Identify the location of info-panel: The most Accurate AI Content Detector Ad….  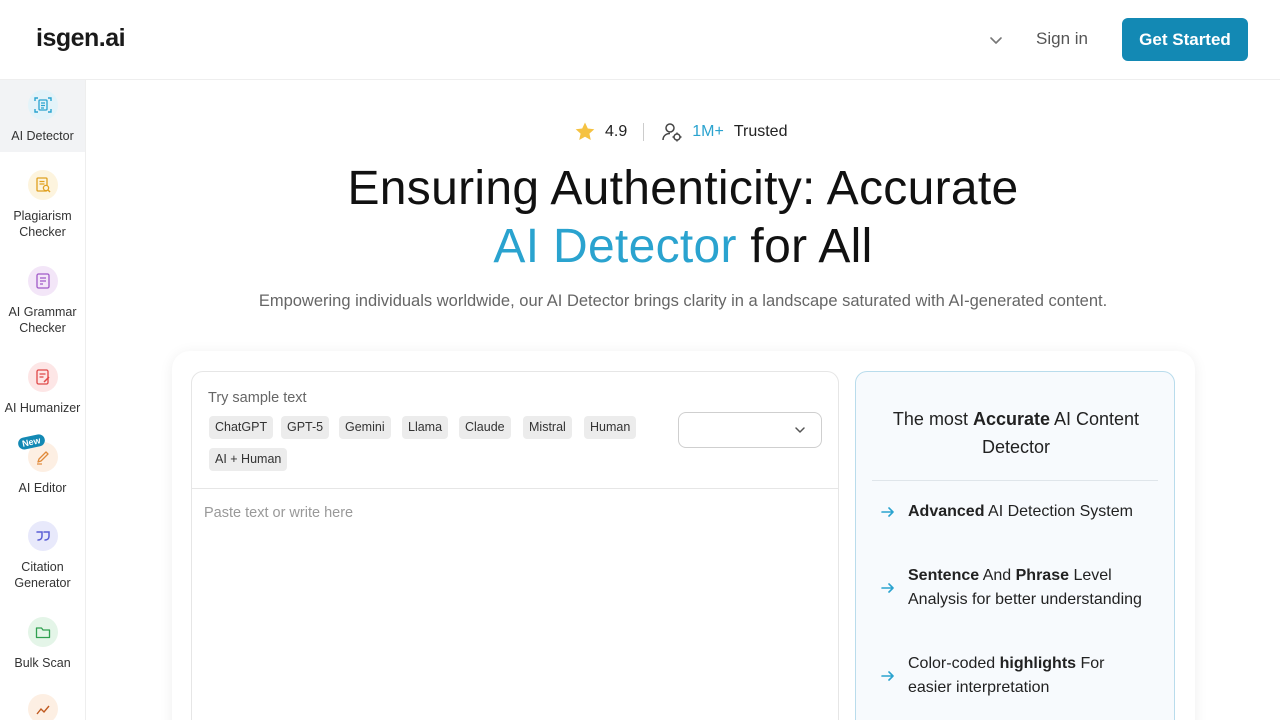
(1015, 545).